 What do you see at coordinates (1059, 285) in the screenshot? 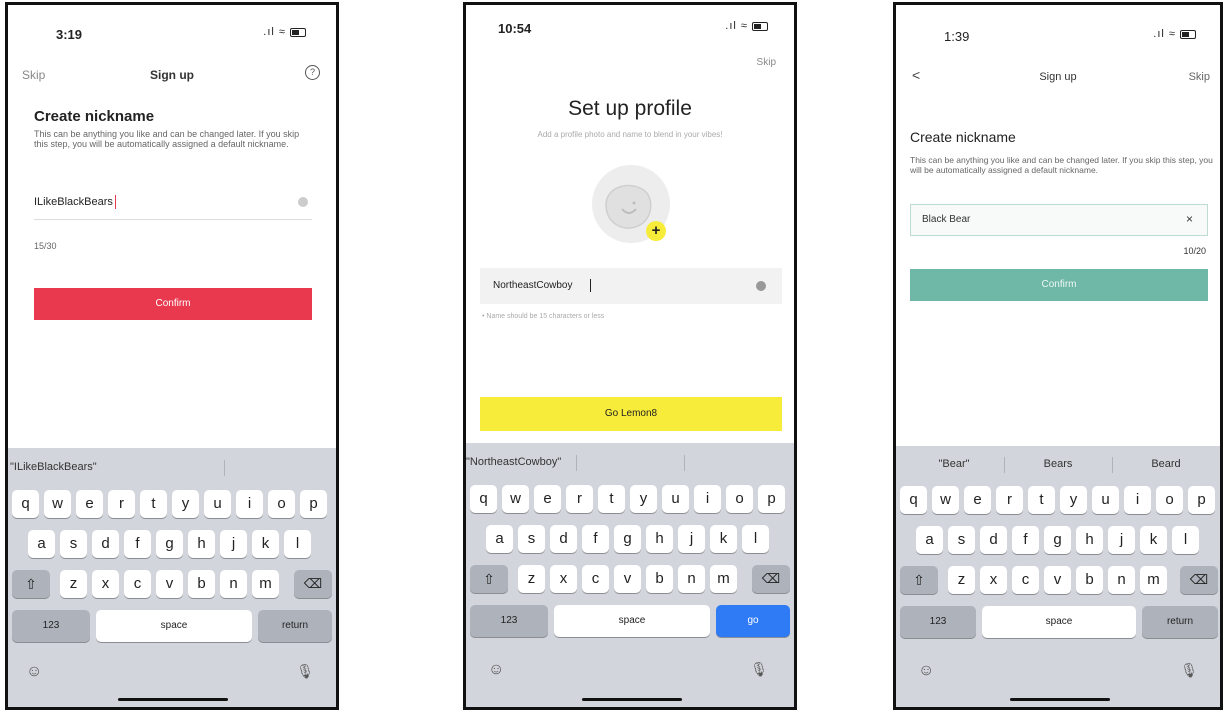
I see `confirm-button: Confirm` at bounding box center [1059, 285].